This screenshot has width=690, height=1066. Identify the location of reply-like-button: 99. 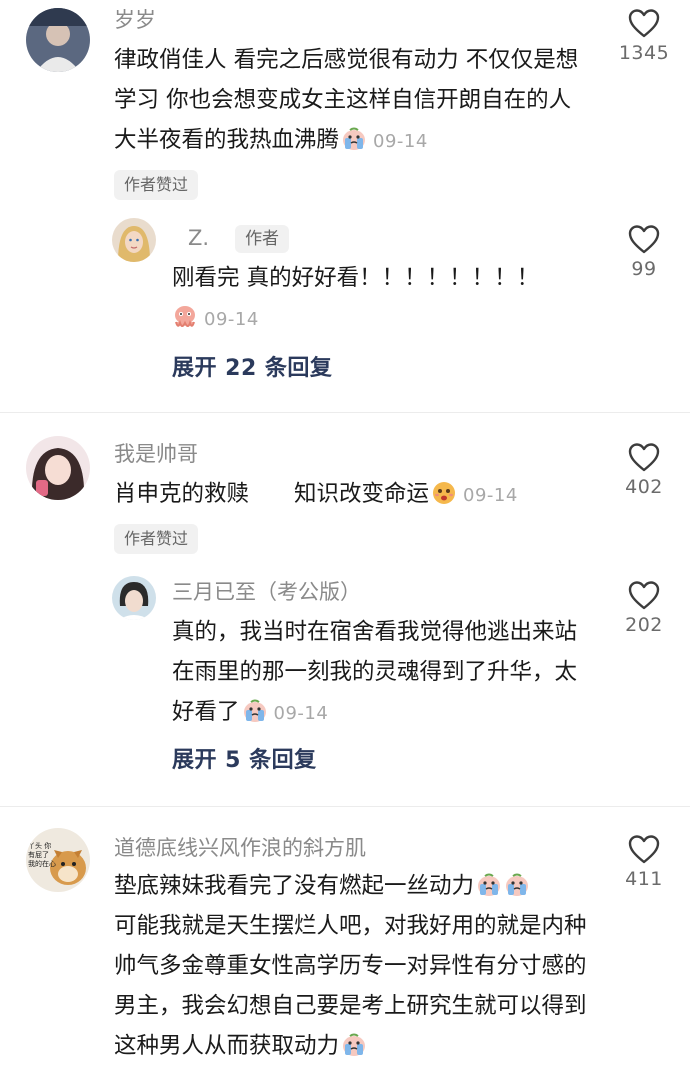
(644, 252).